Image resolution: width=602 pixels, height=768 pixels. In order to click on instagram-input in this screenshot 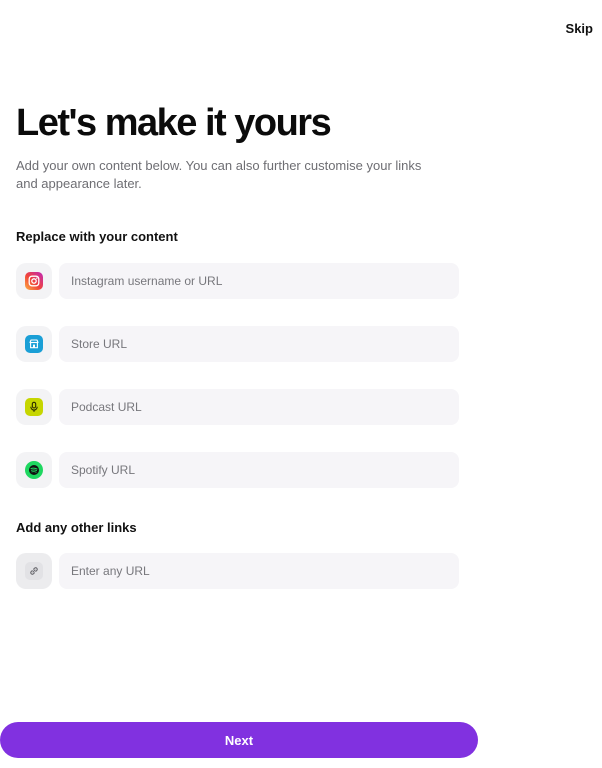, I will do `click(259, 281)`.